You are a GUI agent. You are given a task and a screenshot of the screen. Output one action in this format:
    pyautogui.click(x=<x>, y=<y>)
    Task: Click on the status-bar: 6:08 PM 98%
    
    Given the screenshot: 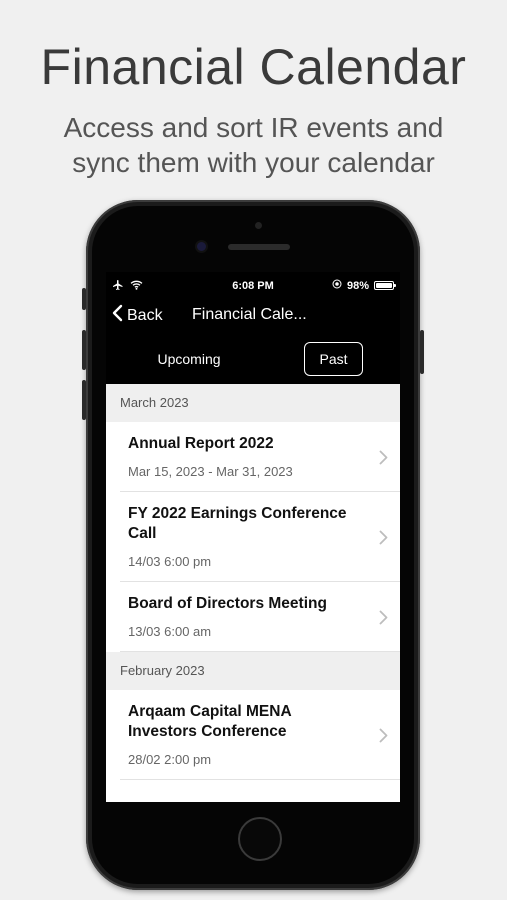 What is the action you would take?
    pyautogui.click(x=253, y=286)
    